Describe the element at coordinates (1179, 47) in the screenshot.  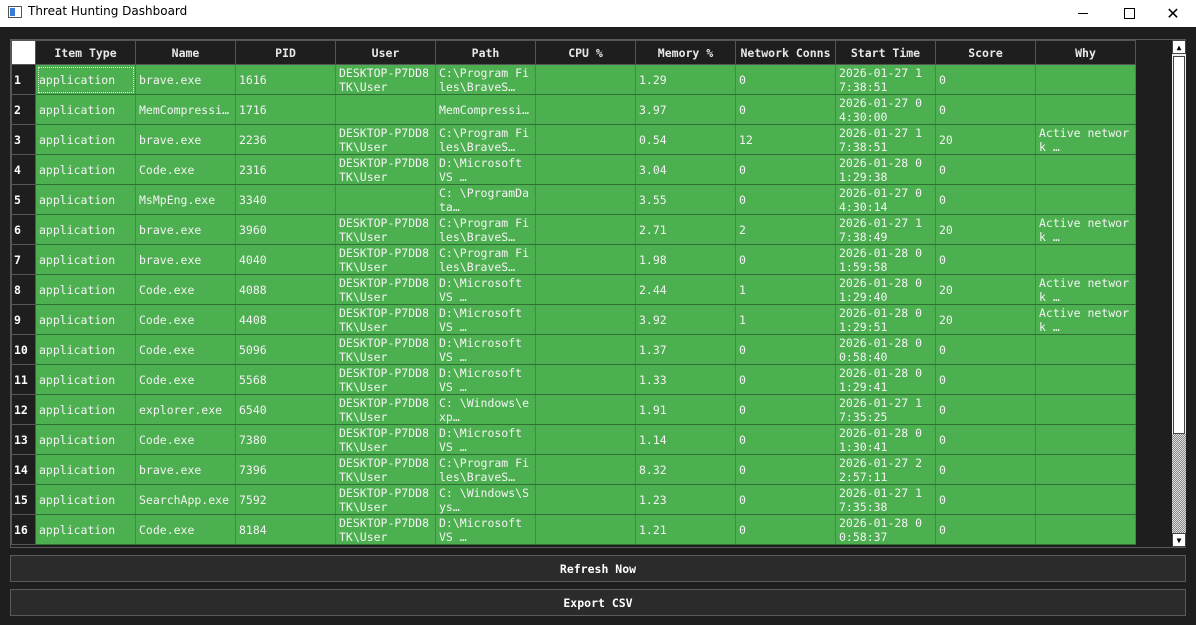
I see `scroll-up-button: ▲` at that location.